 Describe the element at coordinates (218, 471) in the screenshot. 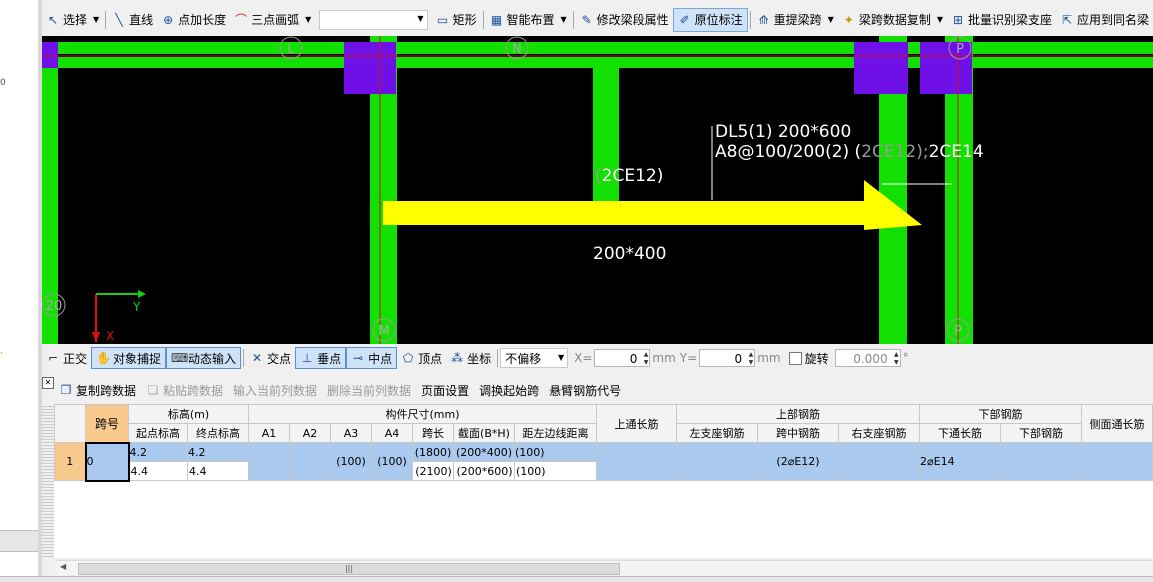

I see `cell-end-elev: 4.4` at that location.